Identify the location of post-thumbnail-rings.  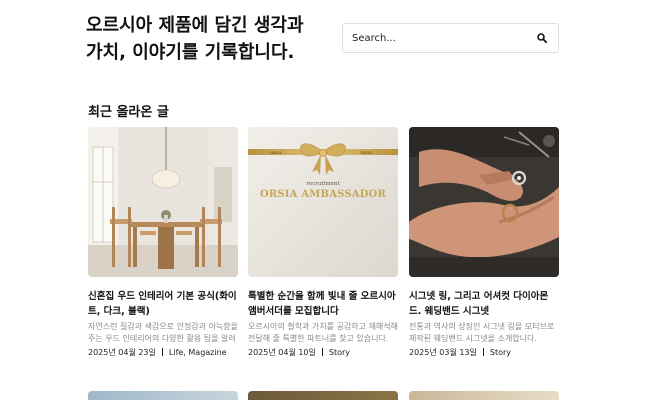
(484, 202).